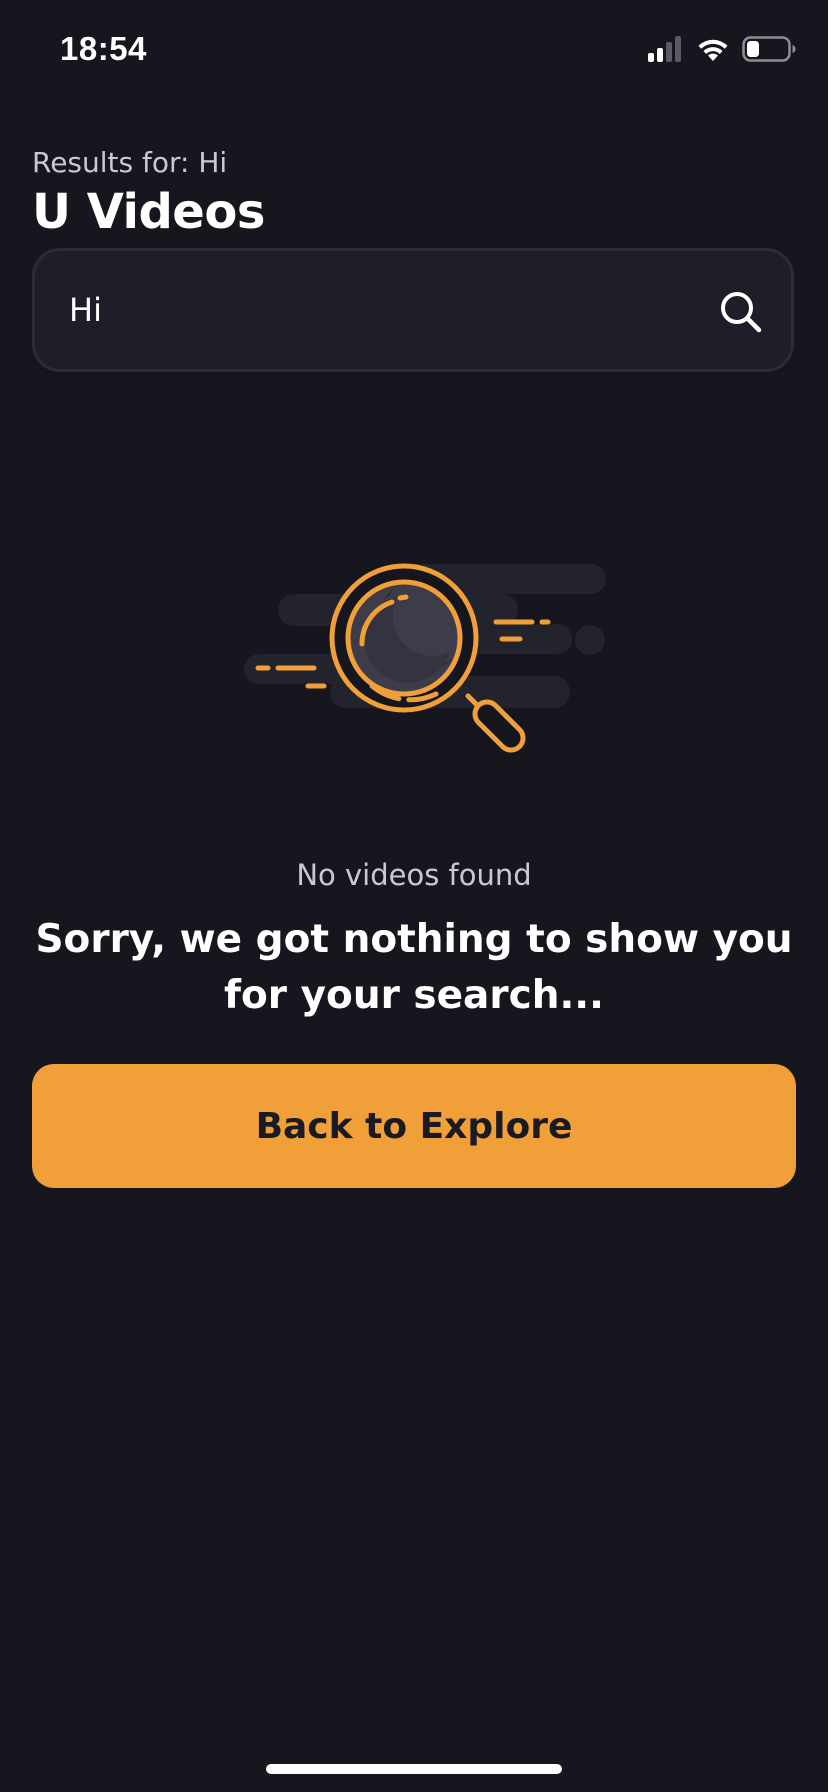  I want to click on battery-icon, so click(769, 49).